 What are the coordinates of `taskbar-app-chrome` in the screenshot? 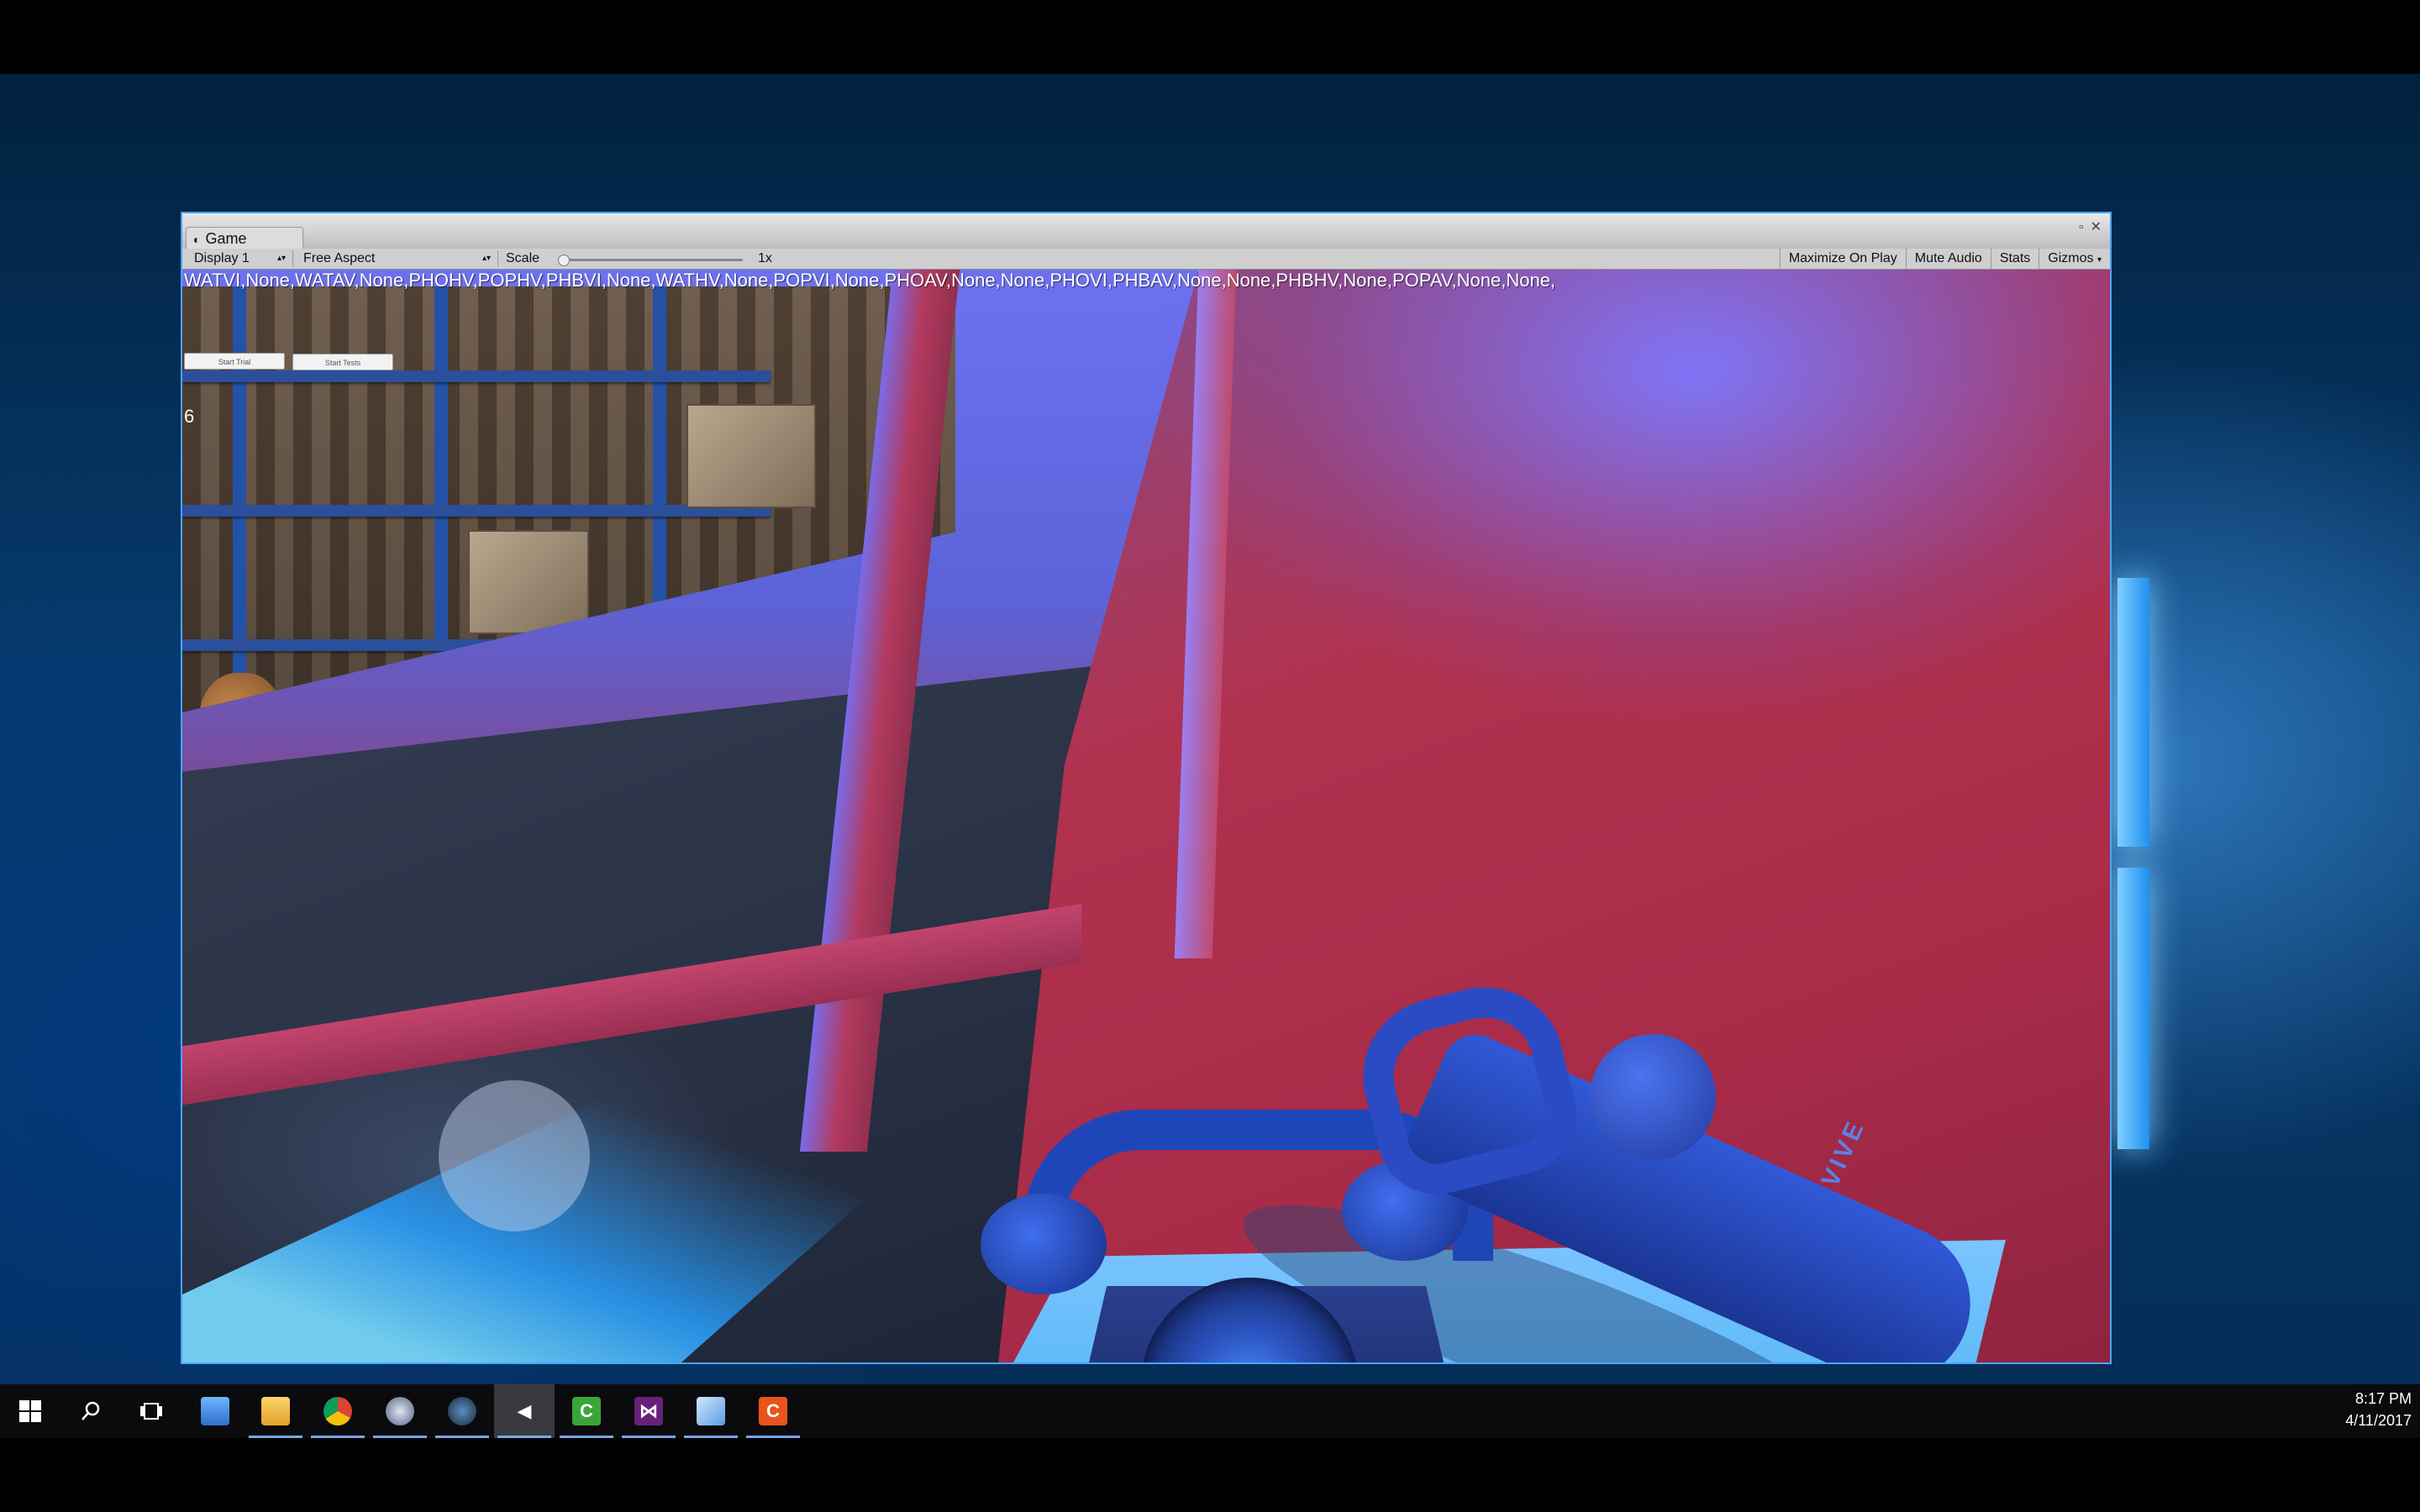 It's located at (338, 1411).